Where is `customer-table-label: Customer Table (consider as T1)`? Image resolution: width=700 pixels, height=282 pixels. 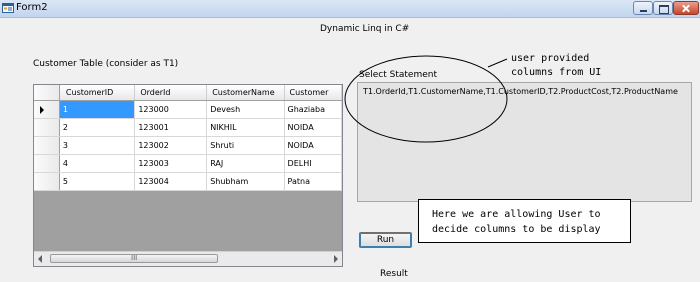 customer-table-label: Customer Table (consider as T1) is located at coordinates (106, 64).